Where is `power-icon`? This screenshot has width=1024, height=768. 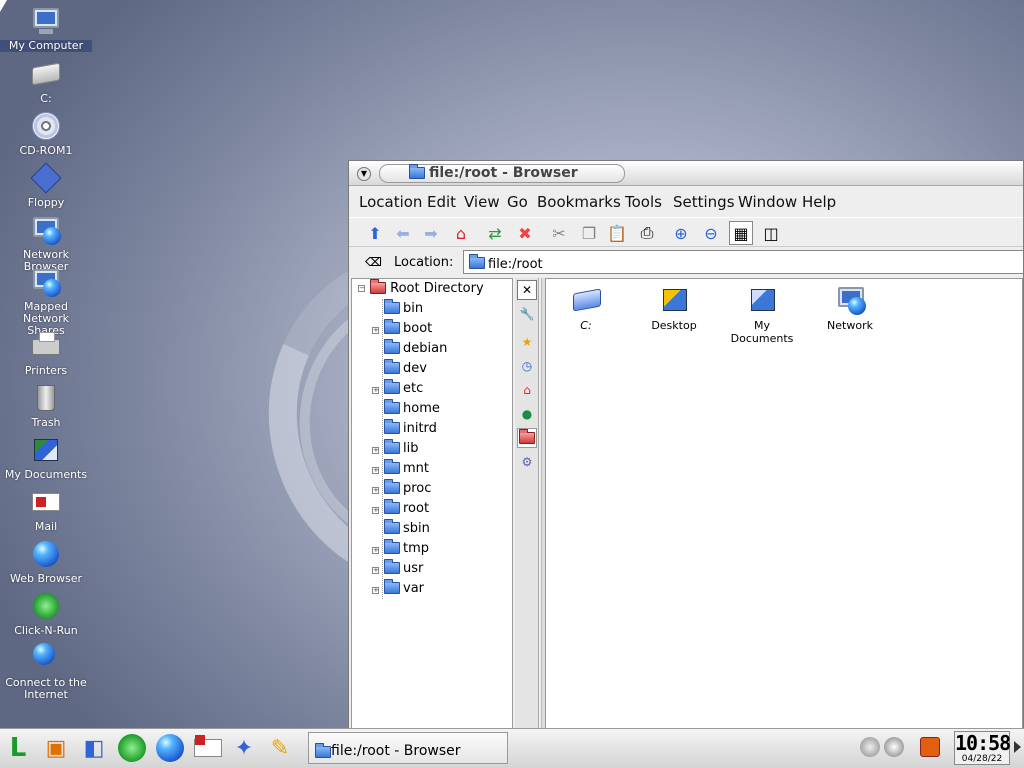
power-icon is located at coordinates (930, 747).